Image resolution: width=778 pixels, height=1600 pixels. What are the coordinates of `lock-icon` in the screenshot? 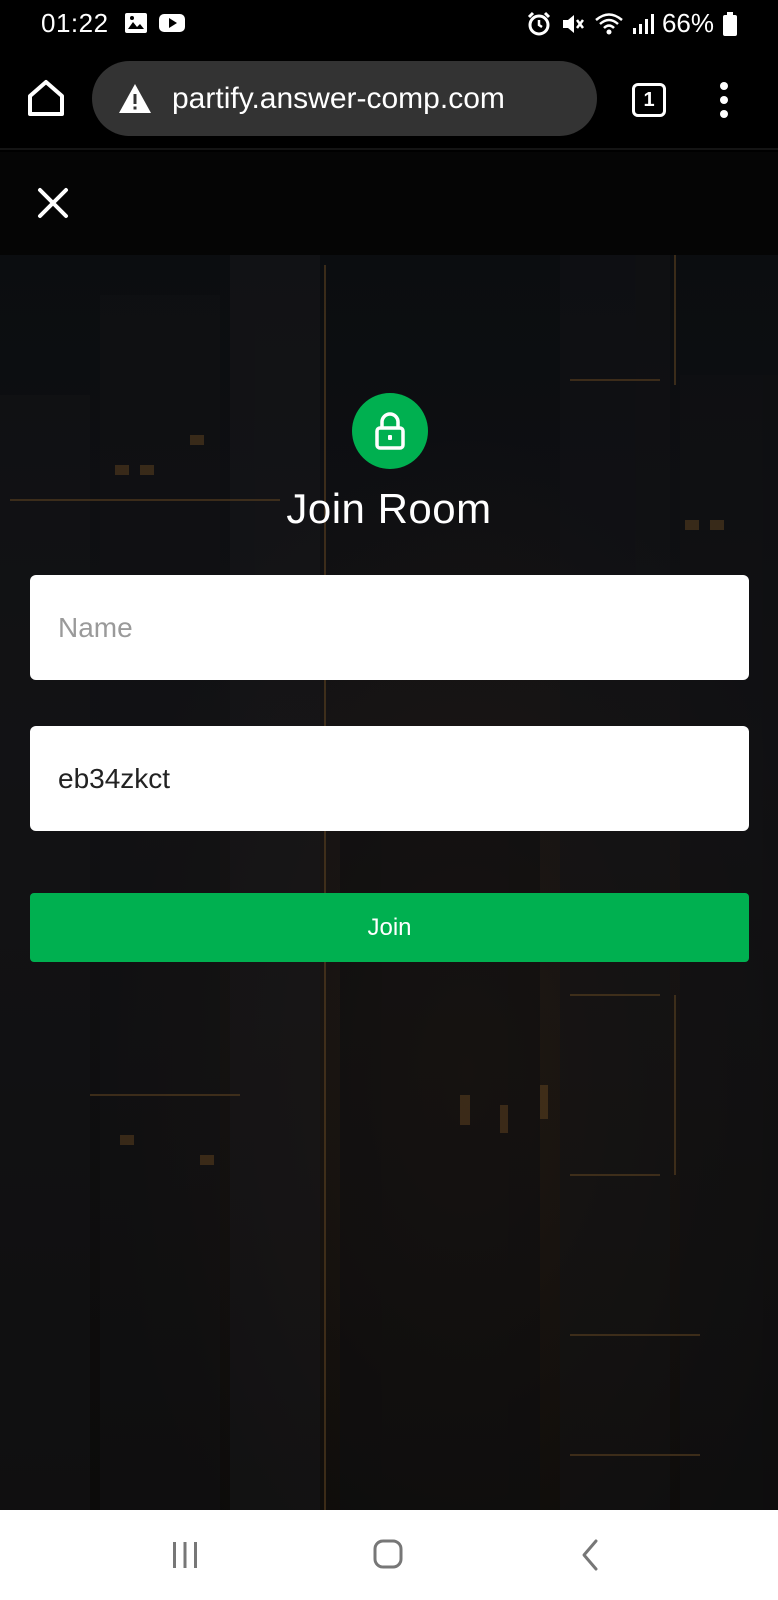 It's located at (390, 431).